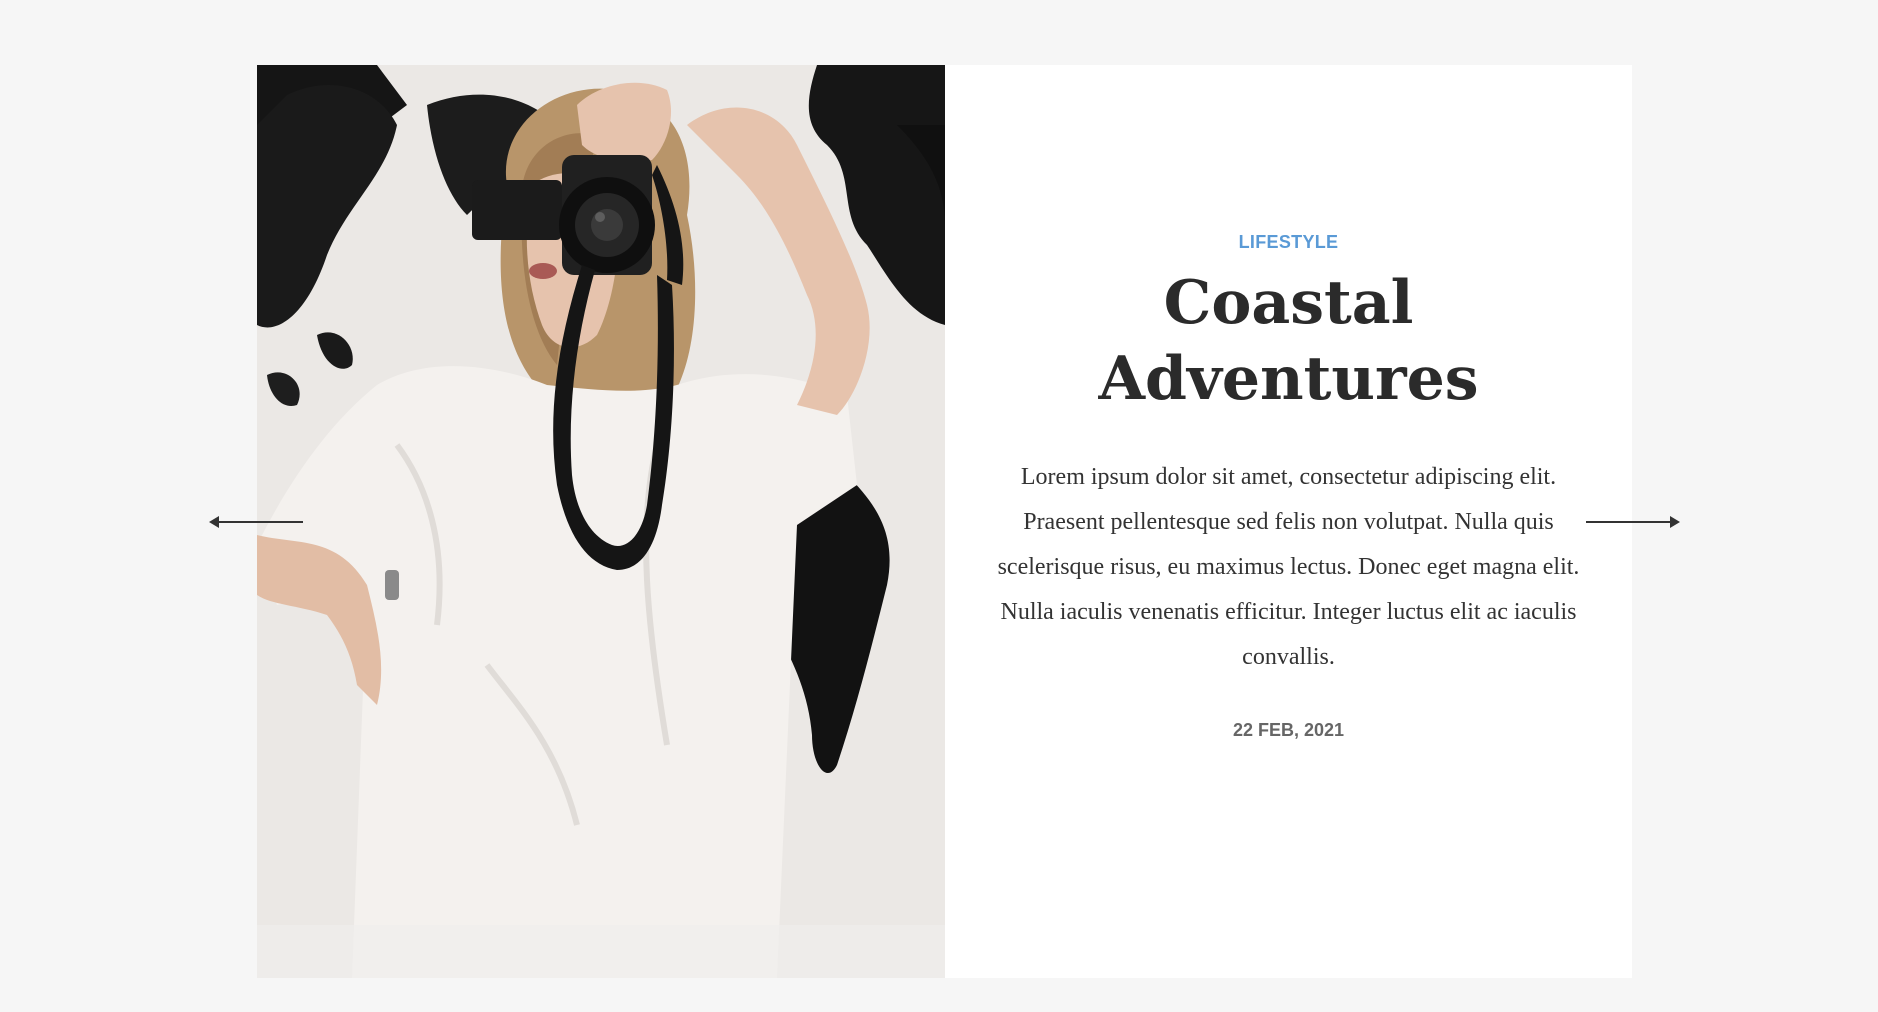 This screenshot has width=1878, height=1012. What do you see at coordinates (1288, 730) in the screenshot?
I see `post-date: 22 FEB, 2021` at bounding box center [1288, 730].